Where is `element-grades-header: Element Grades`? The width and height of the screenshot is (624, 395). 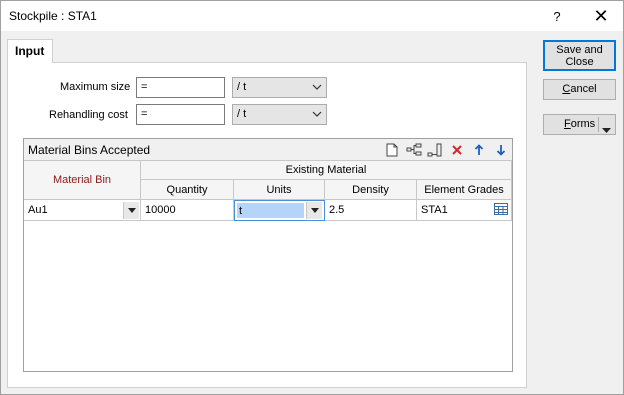 element-grades-header: Element Grades is located at coordinates (464, 190).